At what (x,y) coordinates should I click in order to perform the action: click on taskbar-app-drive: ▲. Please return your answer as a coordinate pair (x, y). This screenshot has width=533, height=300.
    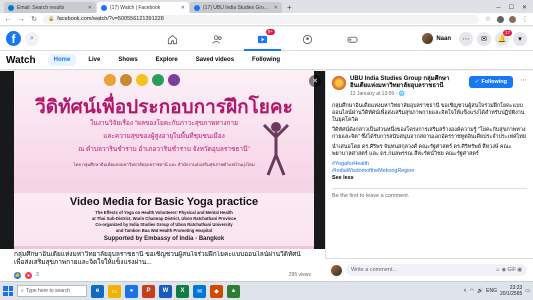
    Looking at the image, I should click on (233, 291).